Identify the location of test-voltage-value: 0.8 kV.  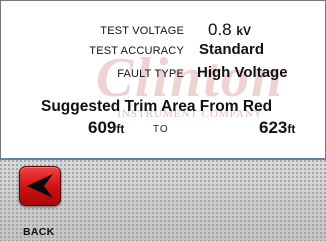
(229, 30).